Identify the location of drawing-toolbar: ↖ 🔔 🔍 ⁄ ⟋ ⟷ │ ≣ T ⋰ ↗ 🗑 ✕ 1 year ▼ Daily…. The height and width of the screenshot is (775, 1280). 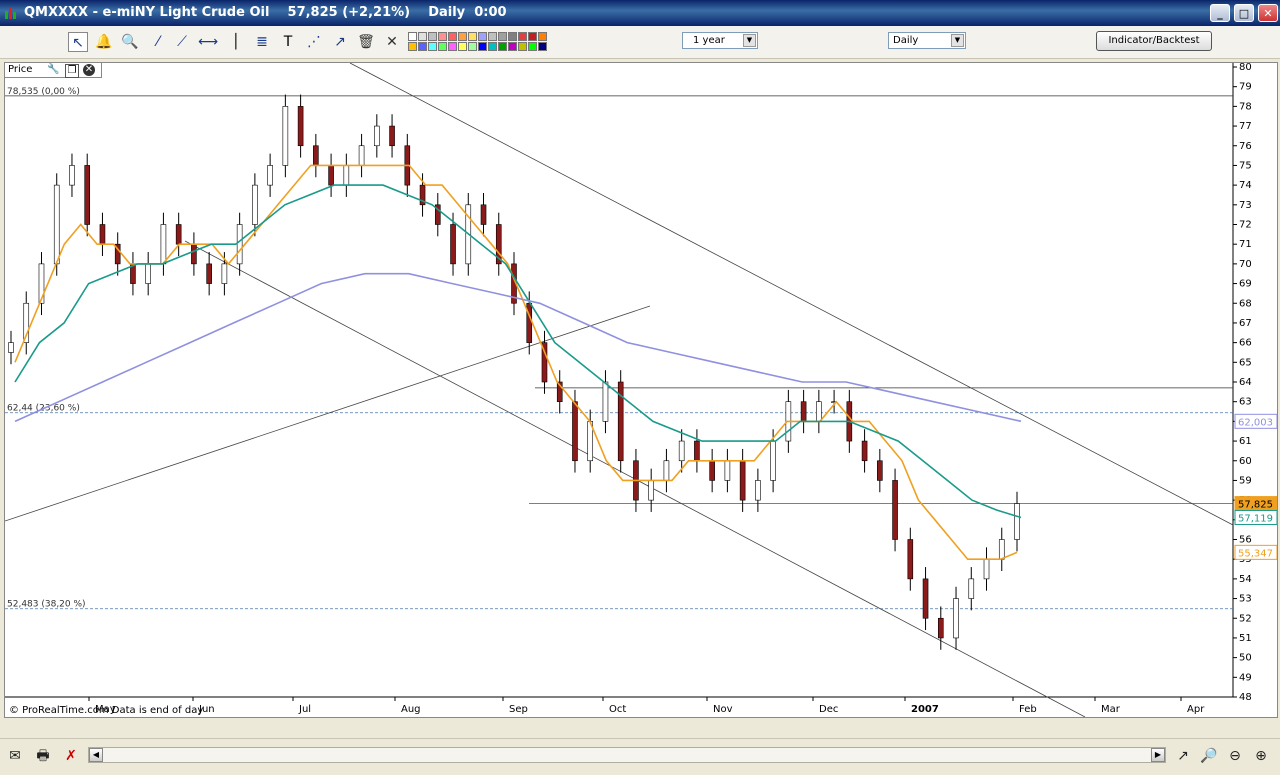
(640, 42).